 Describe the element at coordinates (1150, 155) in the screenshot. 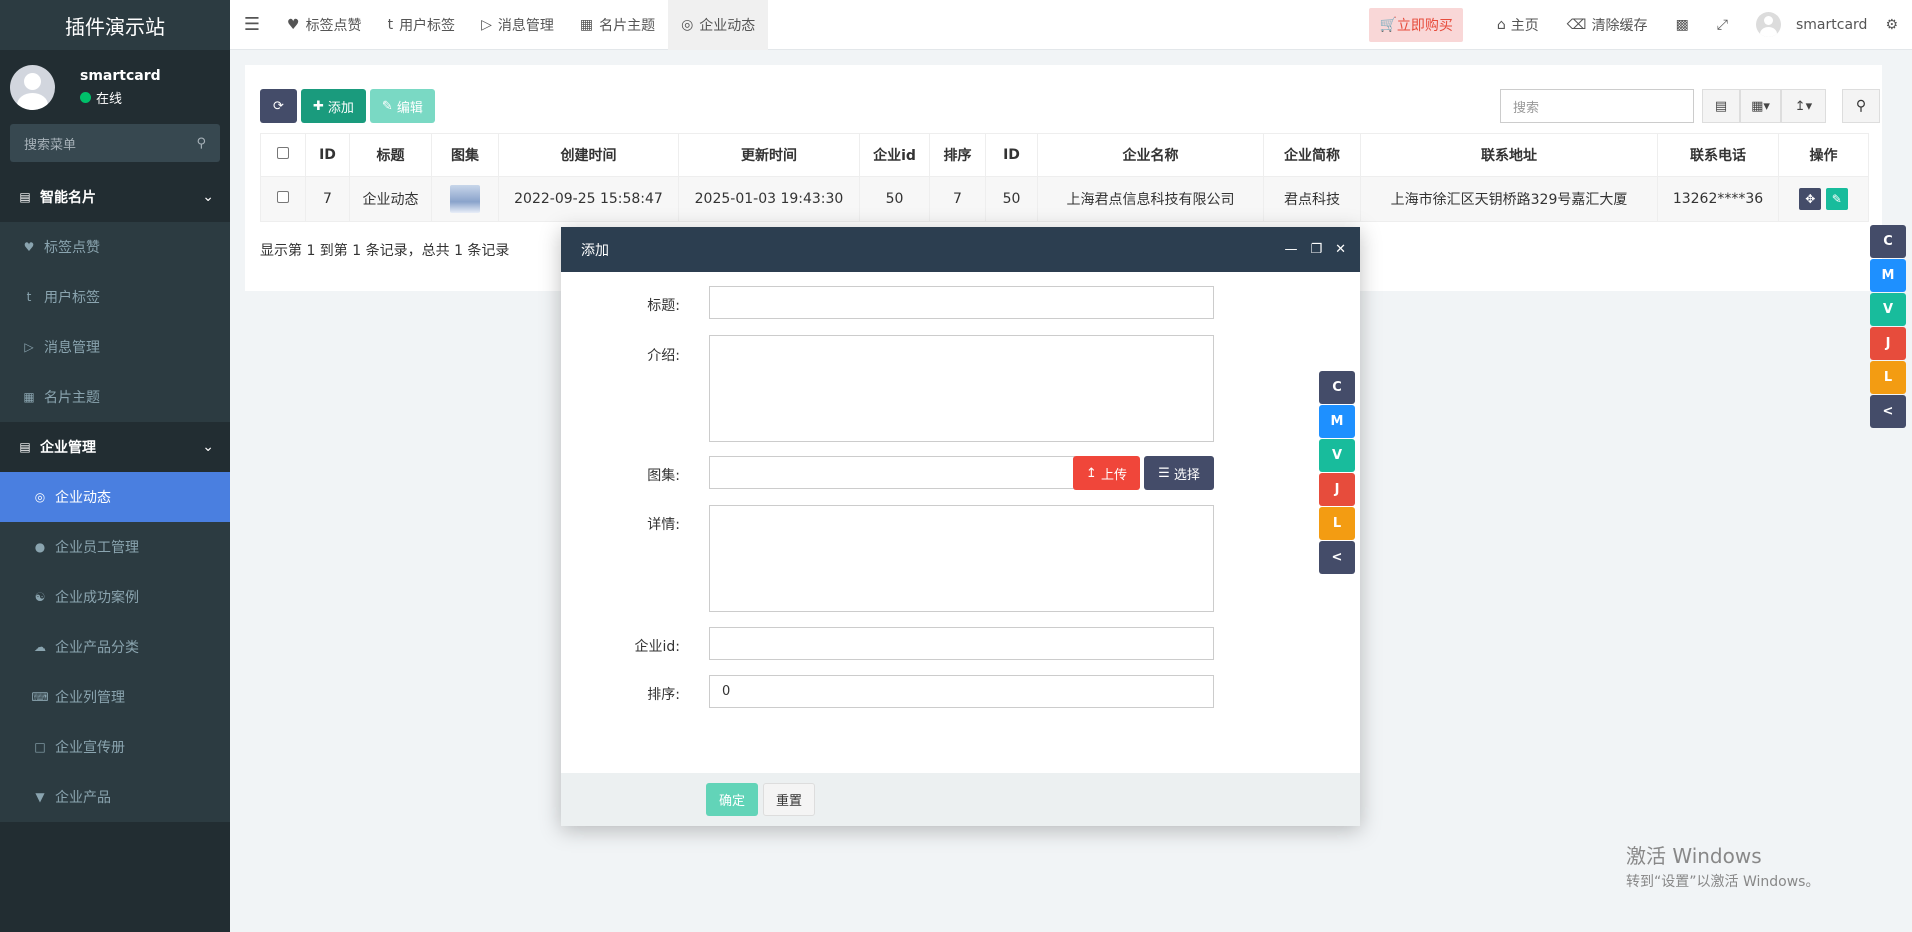

I see `col-header: 企业名称` at that location.